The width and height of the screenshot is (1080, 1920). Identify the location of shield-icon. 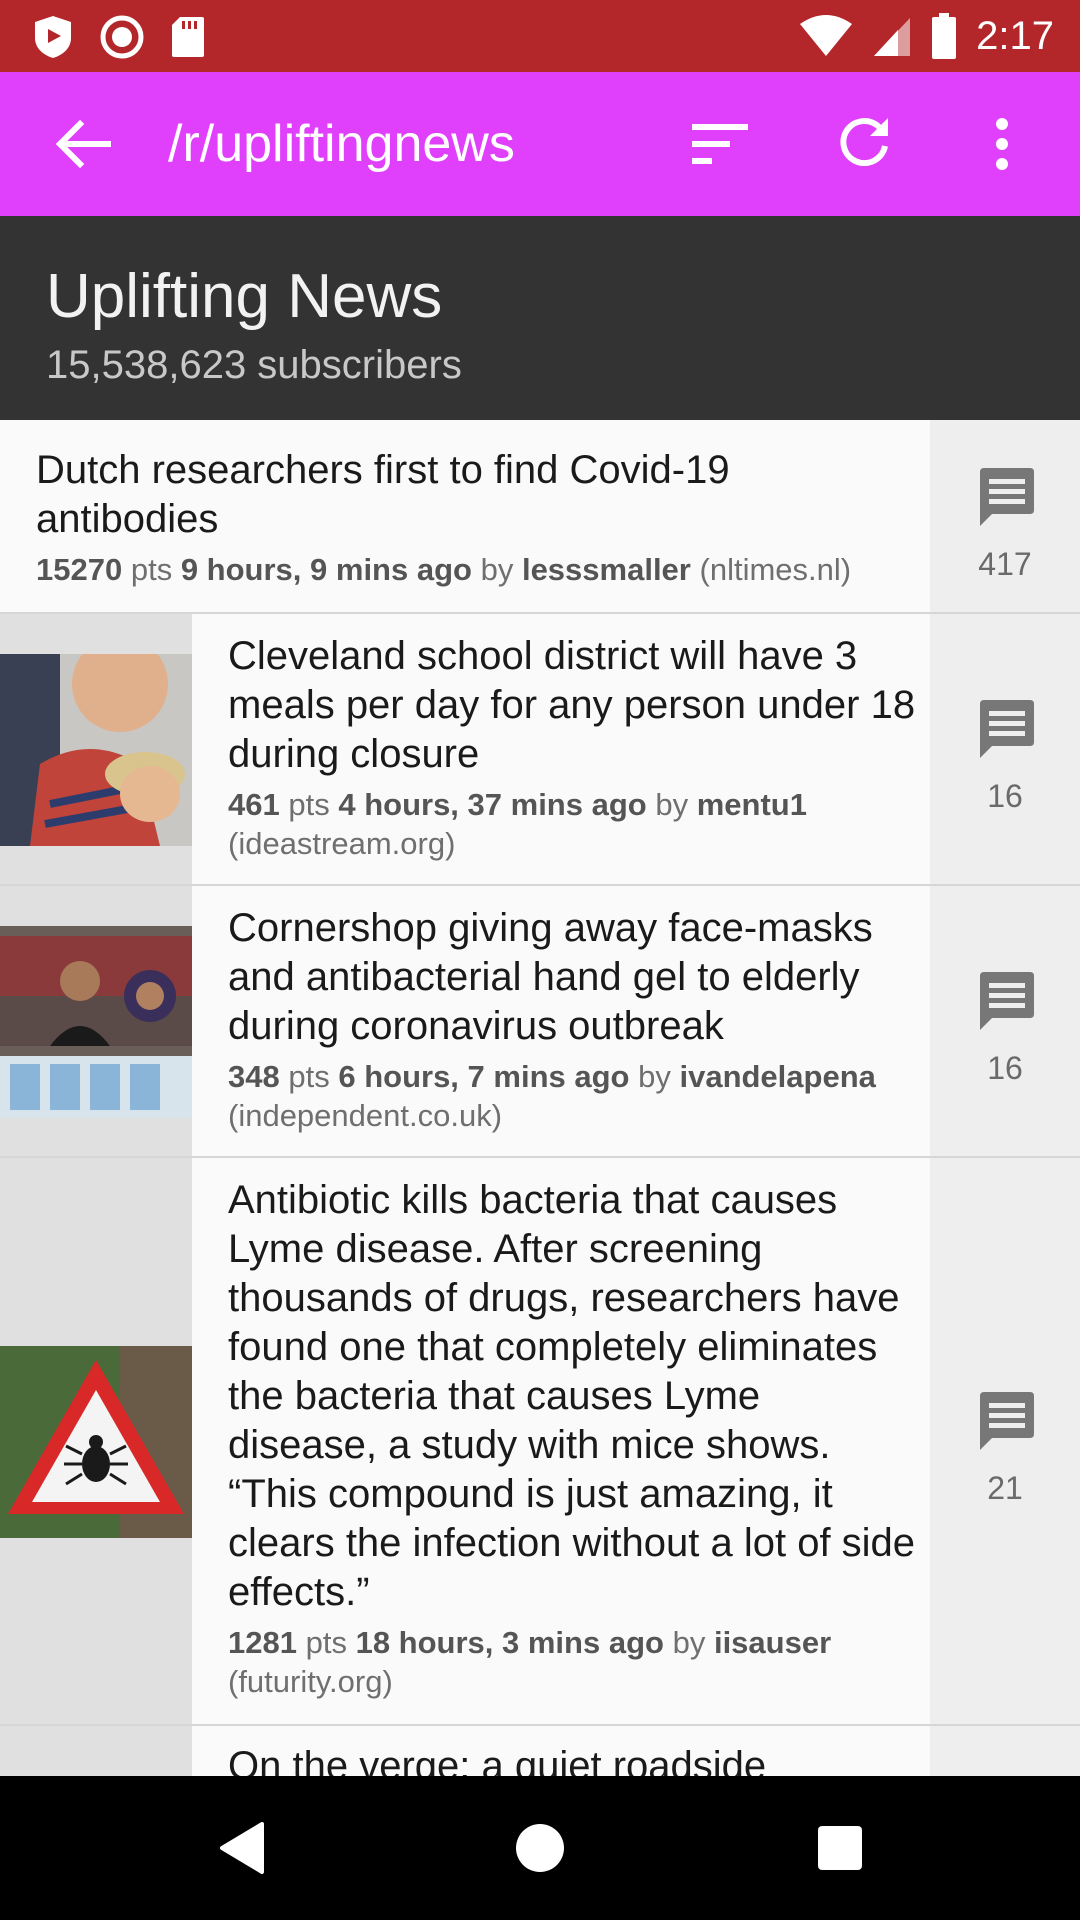
(53, 37).